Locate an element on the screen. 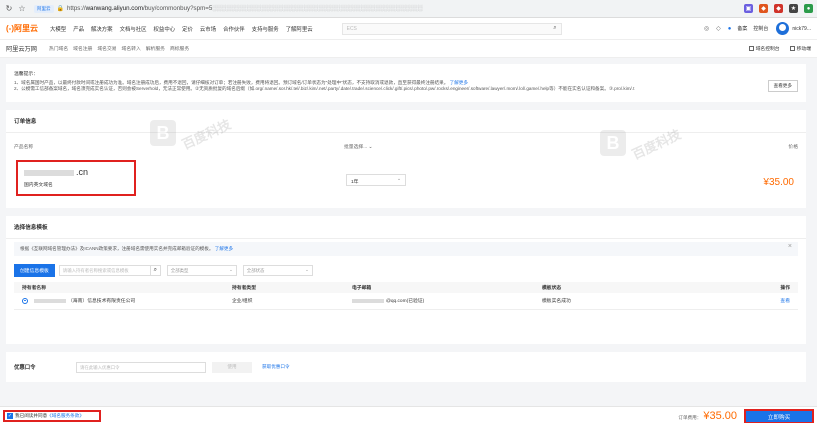  site-tag: 阿里云 is located at coordinates (44, 8).